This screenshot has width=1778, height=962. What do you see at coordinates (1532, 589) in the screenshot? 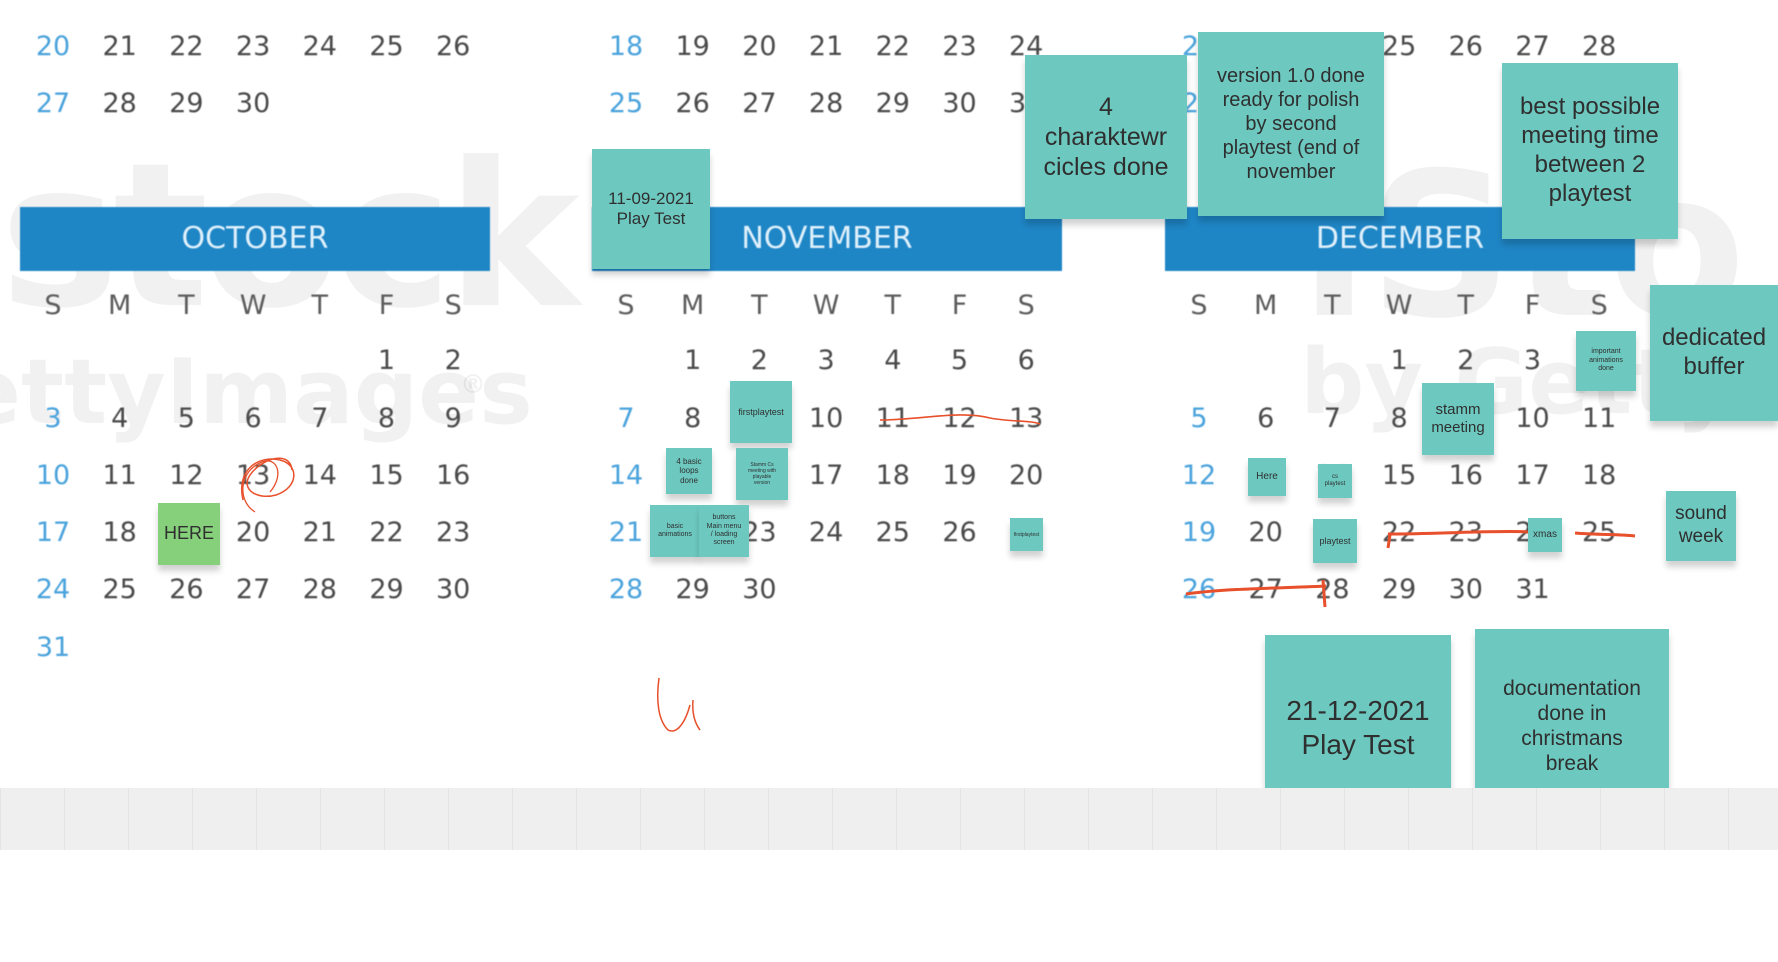
I see `day-december-31: 31` at bounding box center [1532, 589].